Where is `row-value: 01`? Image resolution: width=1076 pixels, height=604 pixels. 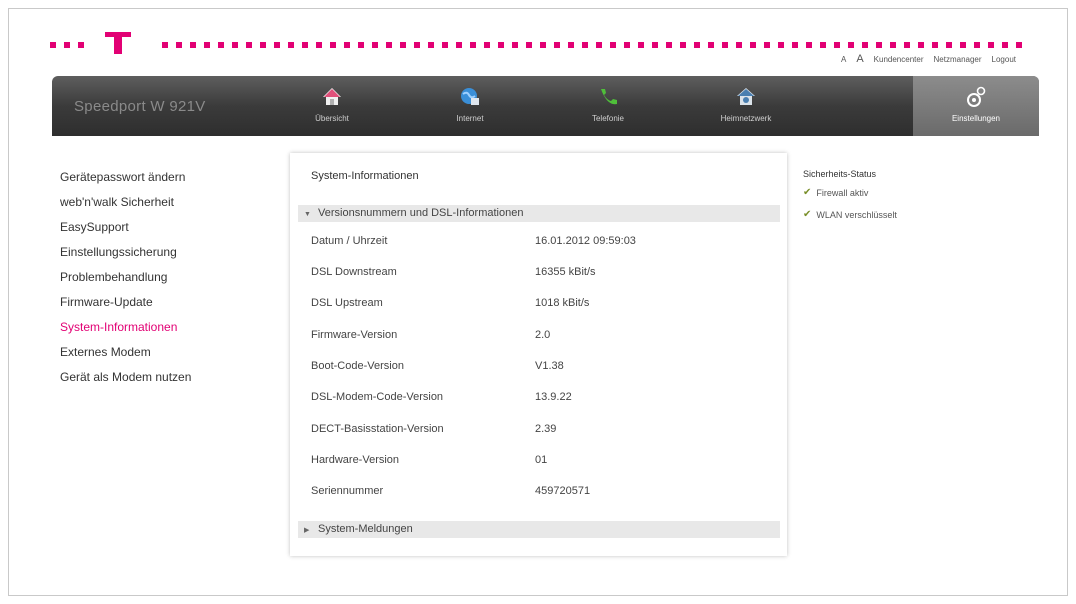 row-value: 01 is located at coordinates (541, 460).